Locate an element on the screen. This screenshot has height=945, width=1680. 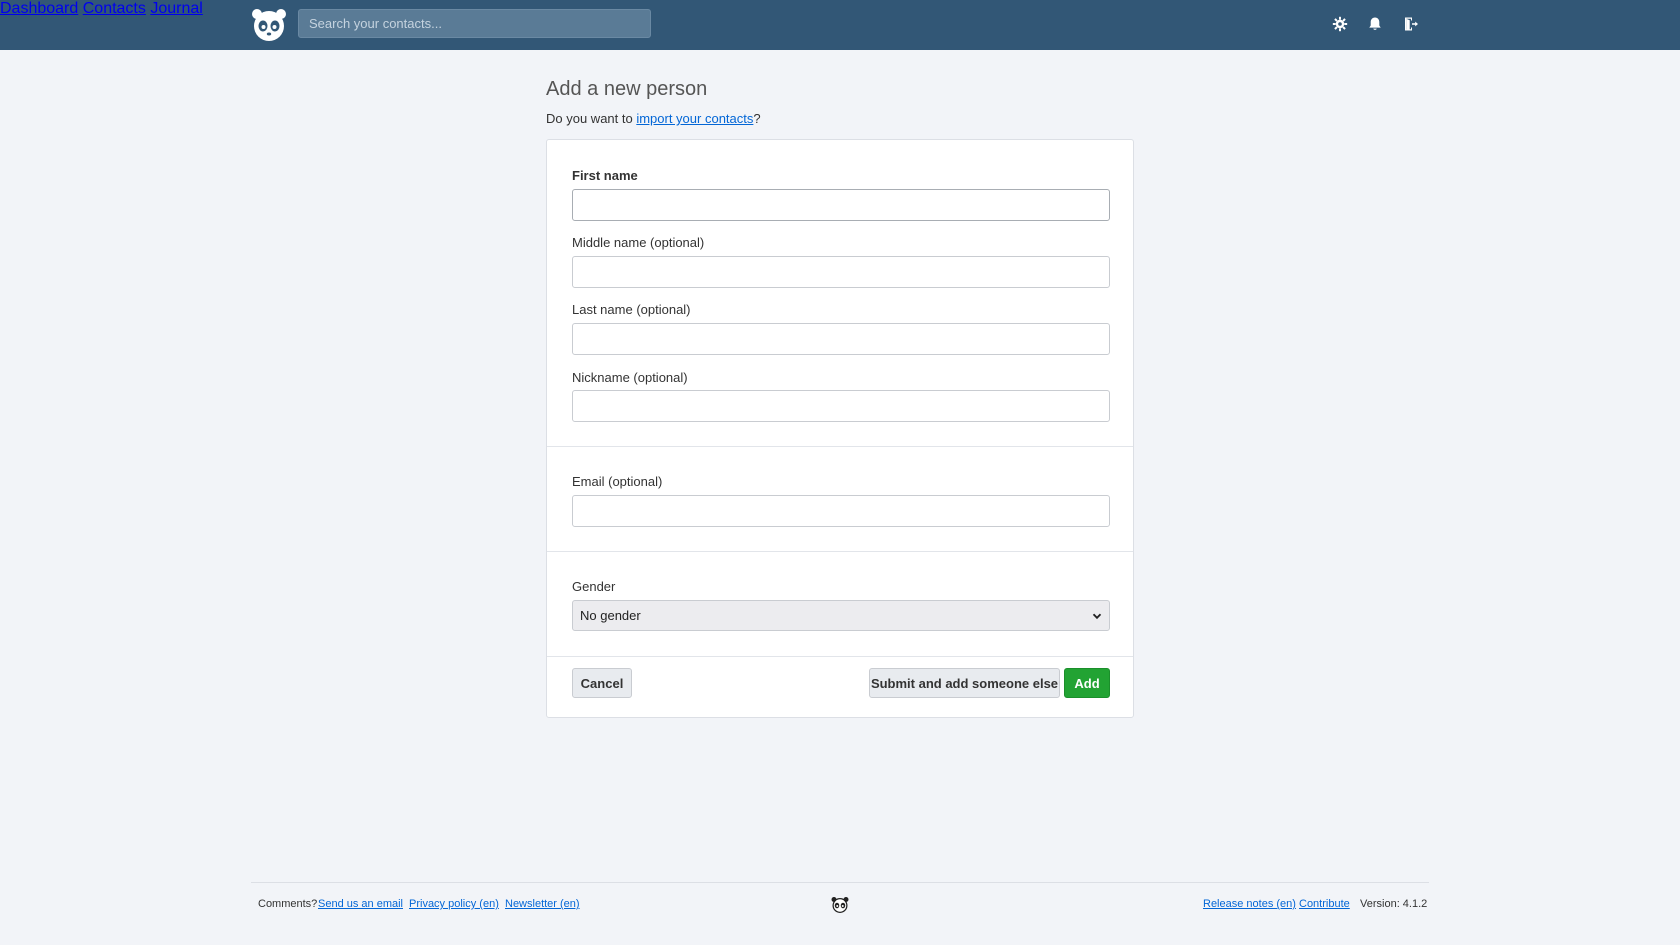
version-text: Version: 4.1.2 is located at coordinates (1394, 904).